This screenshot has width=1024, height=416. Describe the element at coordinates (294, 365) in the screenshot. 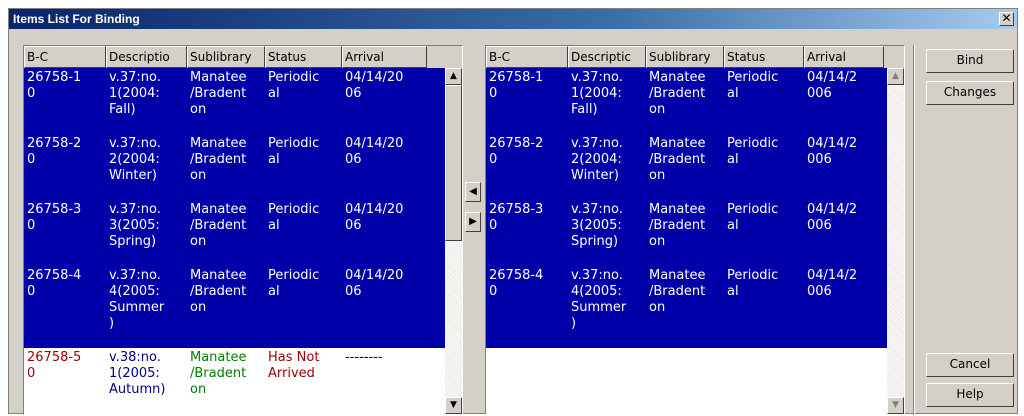

I see `cell-status: Has Not Arrived` at that location.